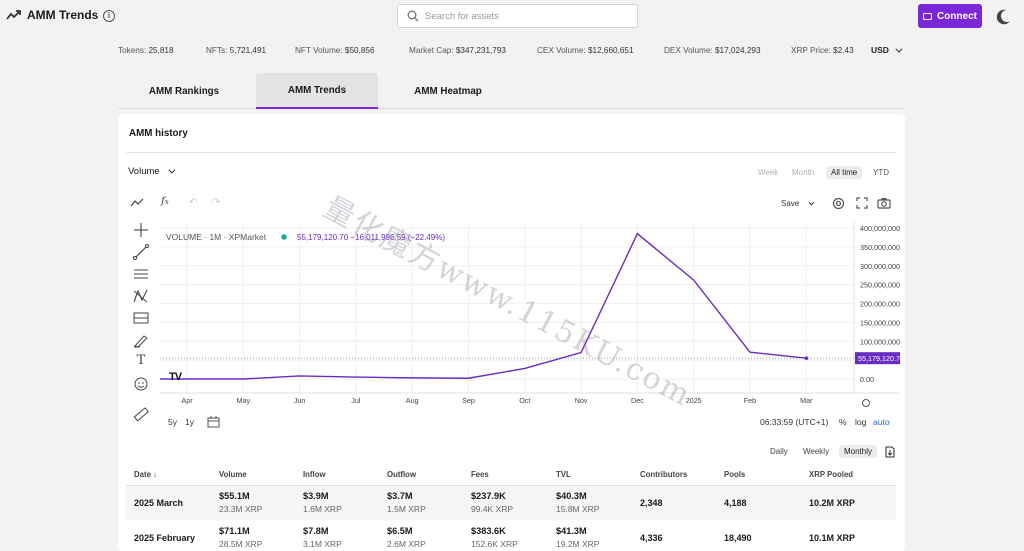 The height and width of the screenshot is (551, 1024). Describe the element at coordinates (884, 203) in the screenshot. I see `camera-icon` at that location.